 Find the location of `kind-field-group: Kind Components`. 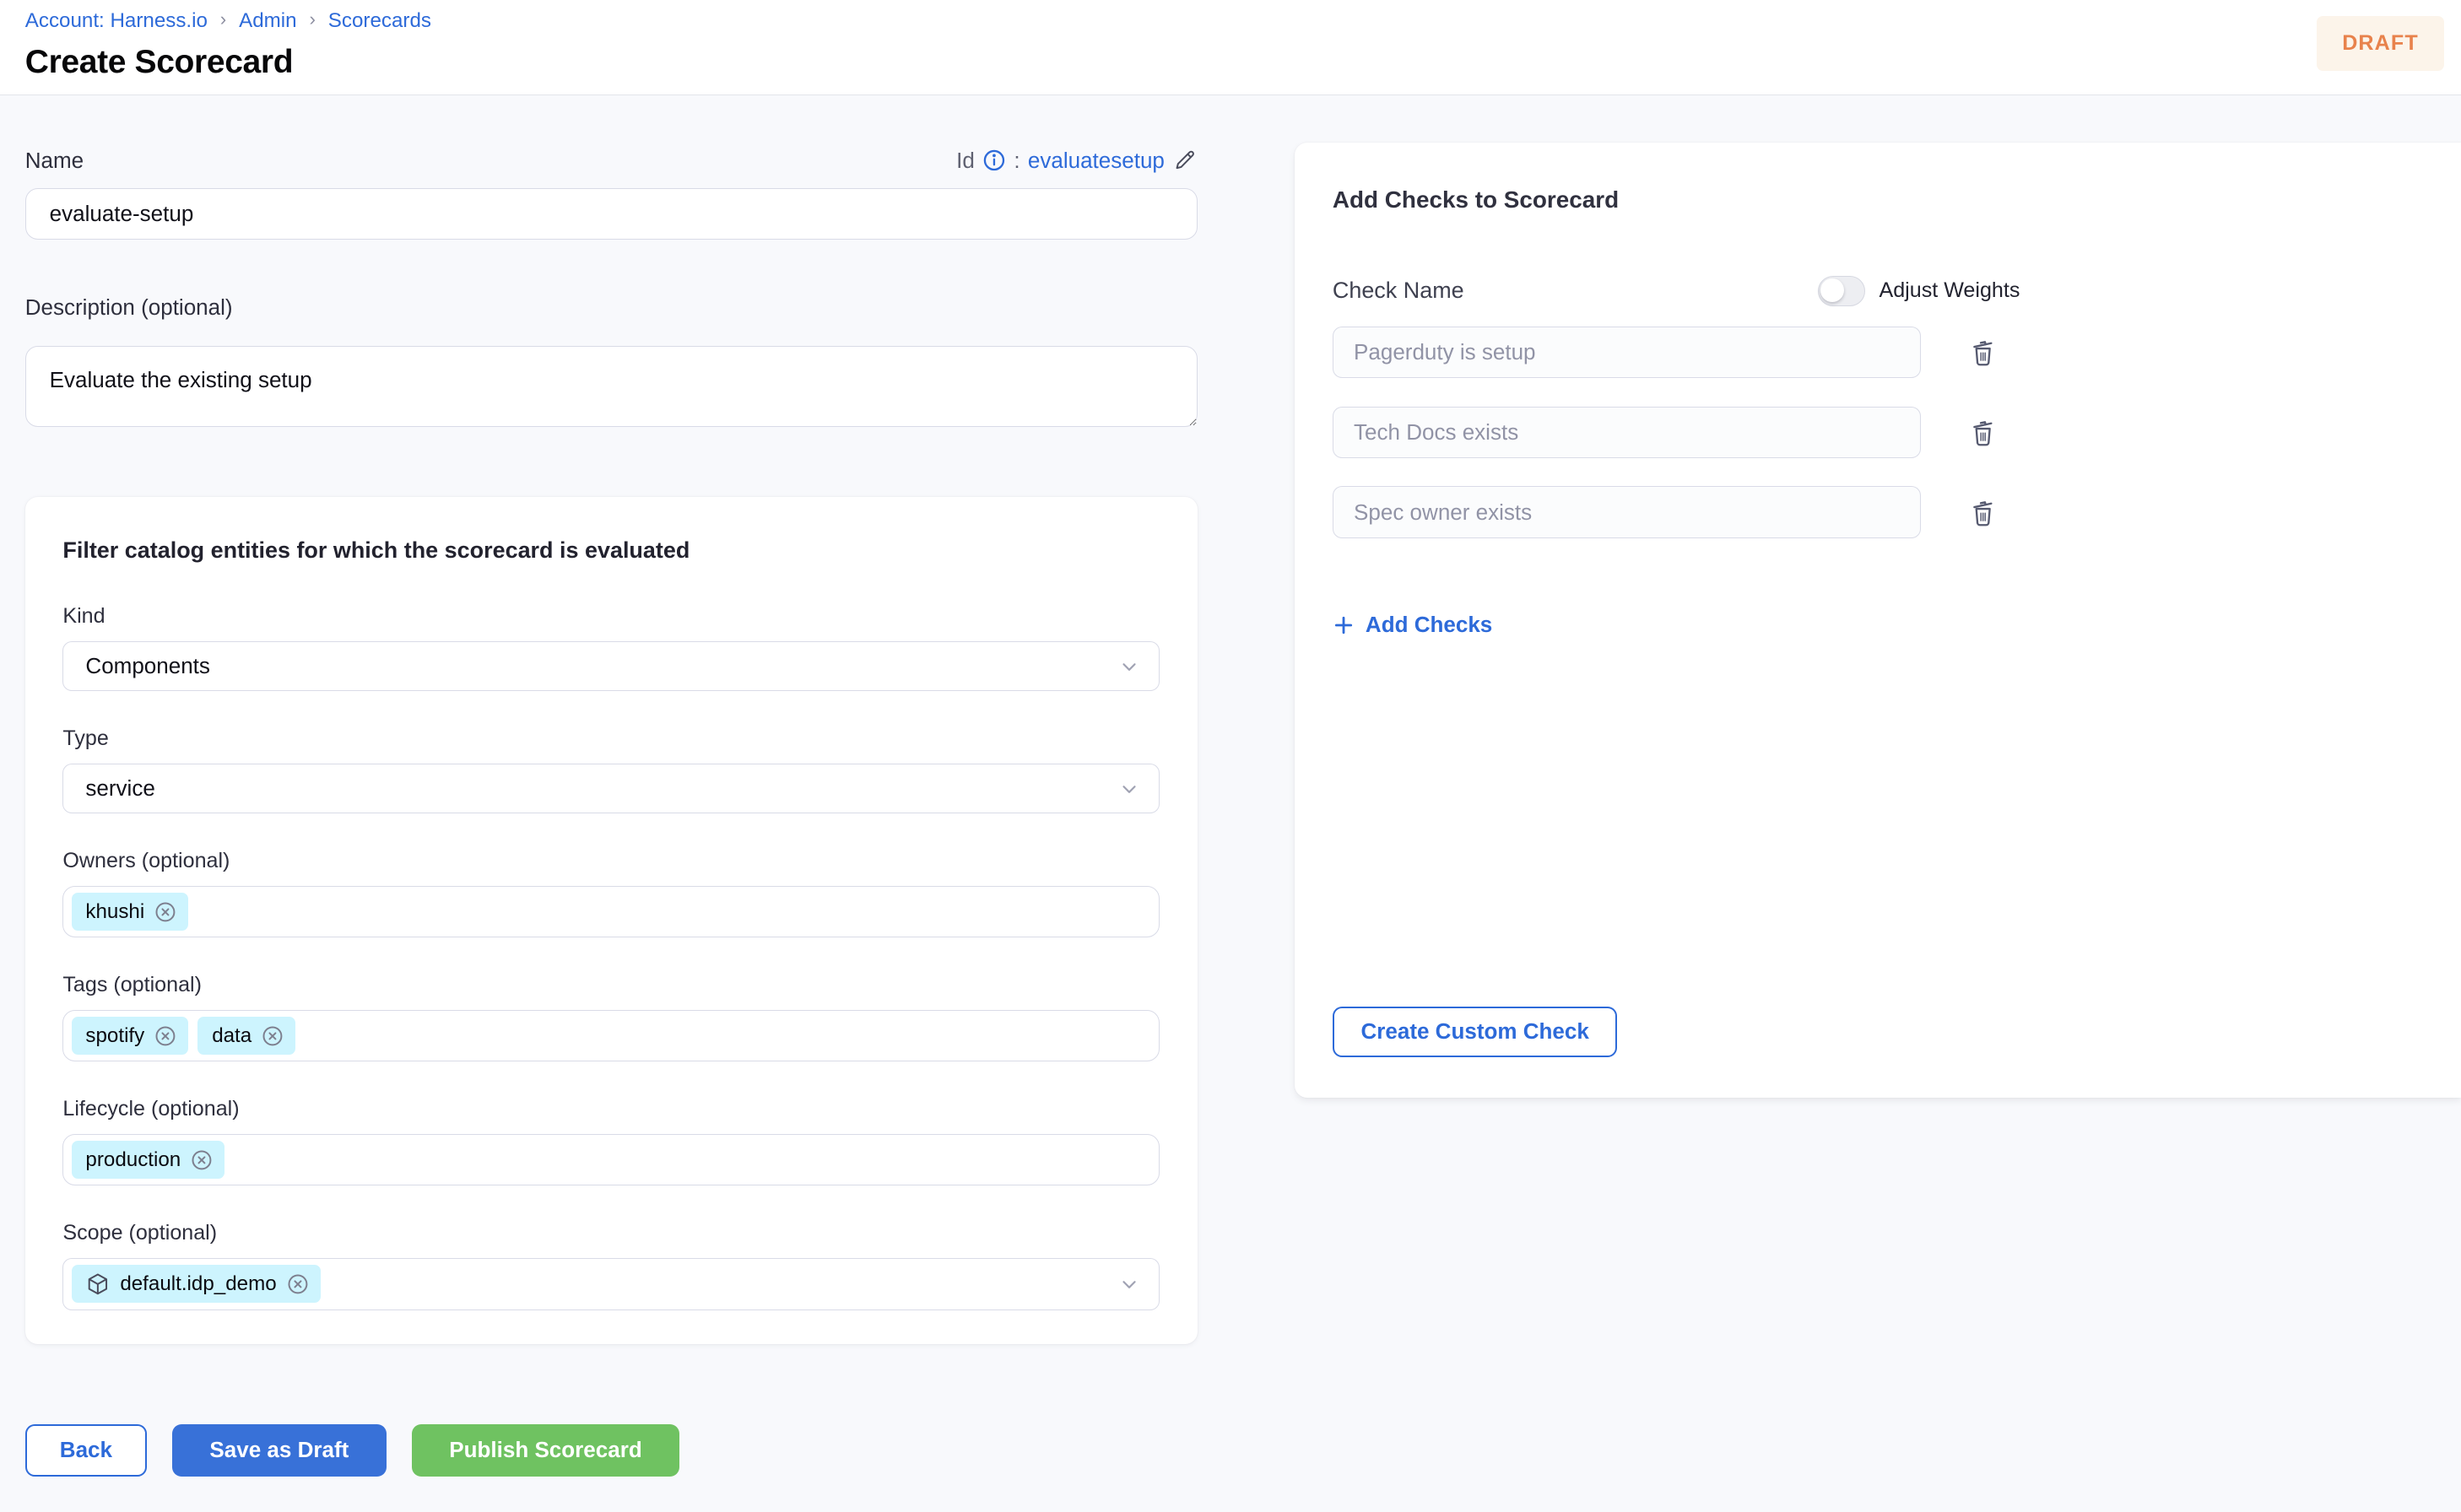

kind-field-group: Kind Components is located at coordinates (611, 647).